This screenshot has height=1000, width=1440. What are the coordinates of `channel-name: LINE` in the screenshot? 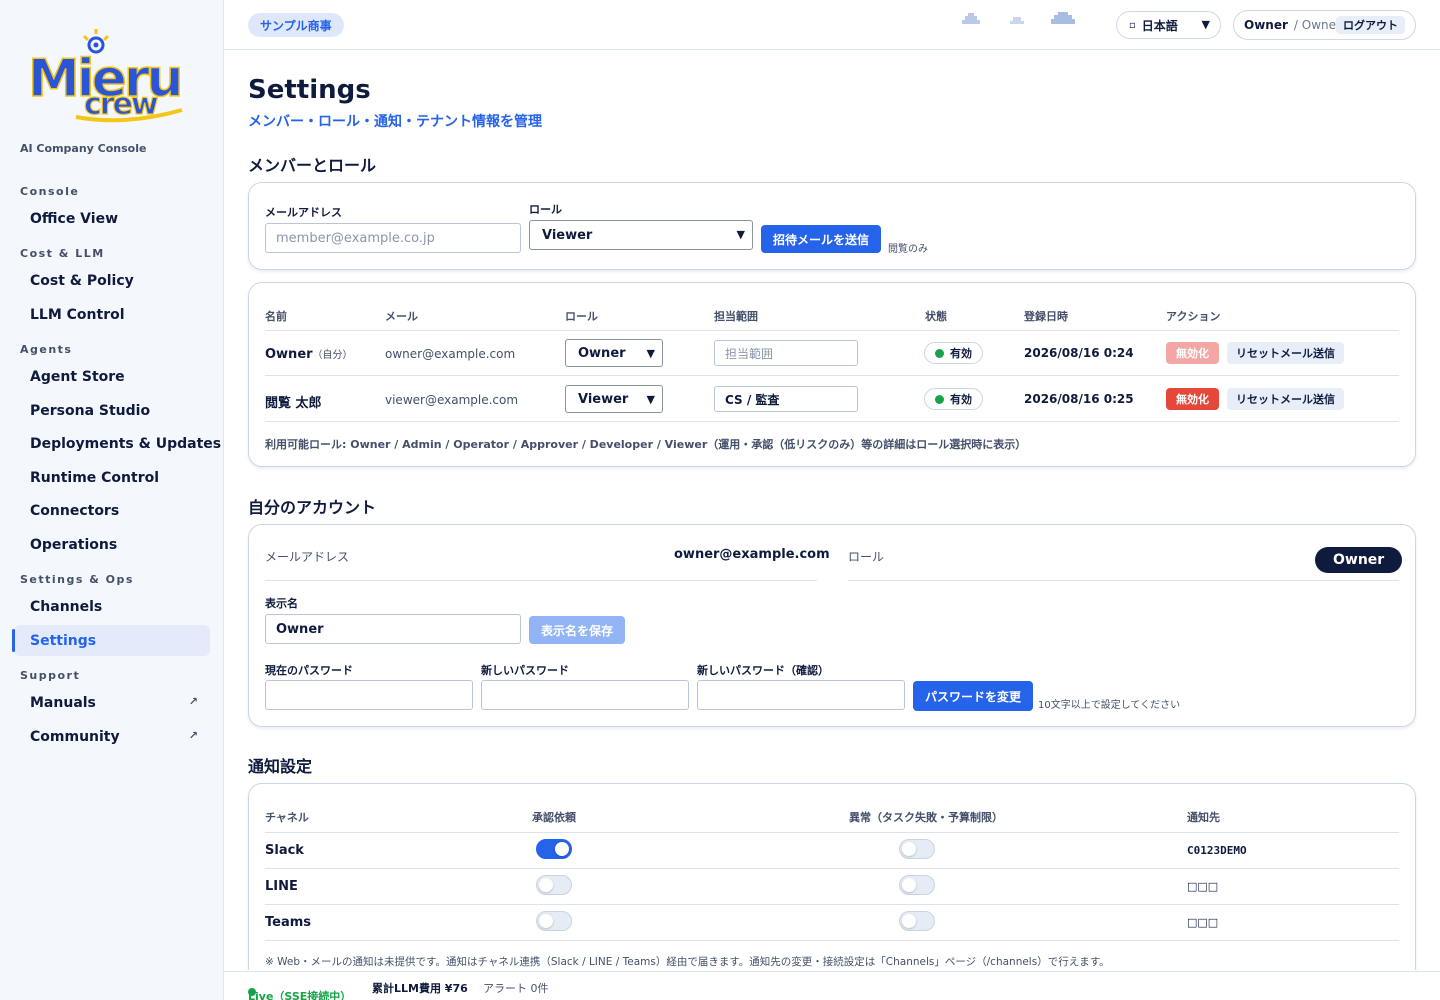 It's located at (281, 886).